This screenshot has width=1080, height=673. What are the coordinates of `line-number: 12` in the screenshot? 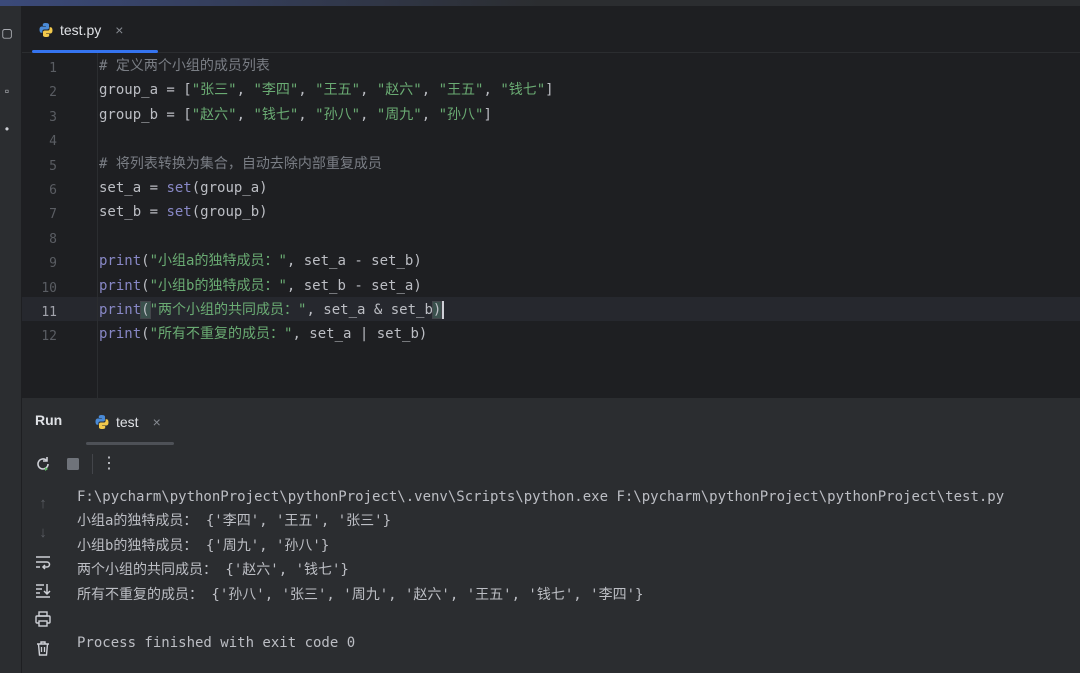 It's located at (49, 337).